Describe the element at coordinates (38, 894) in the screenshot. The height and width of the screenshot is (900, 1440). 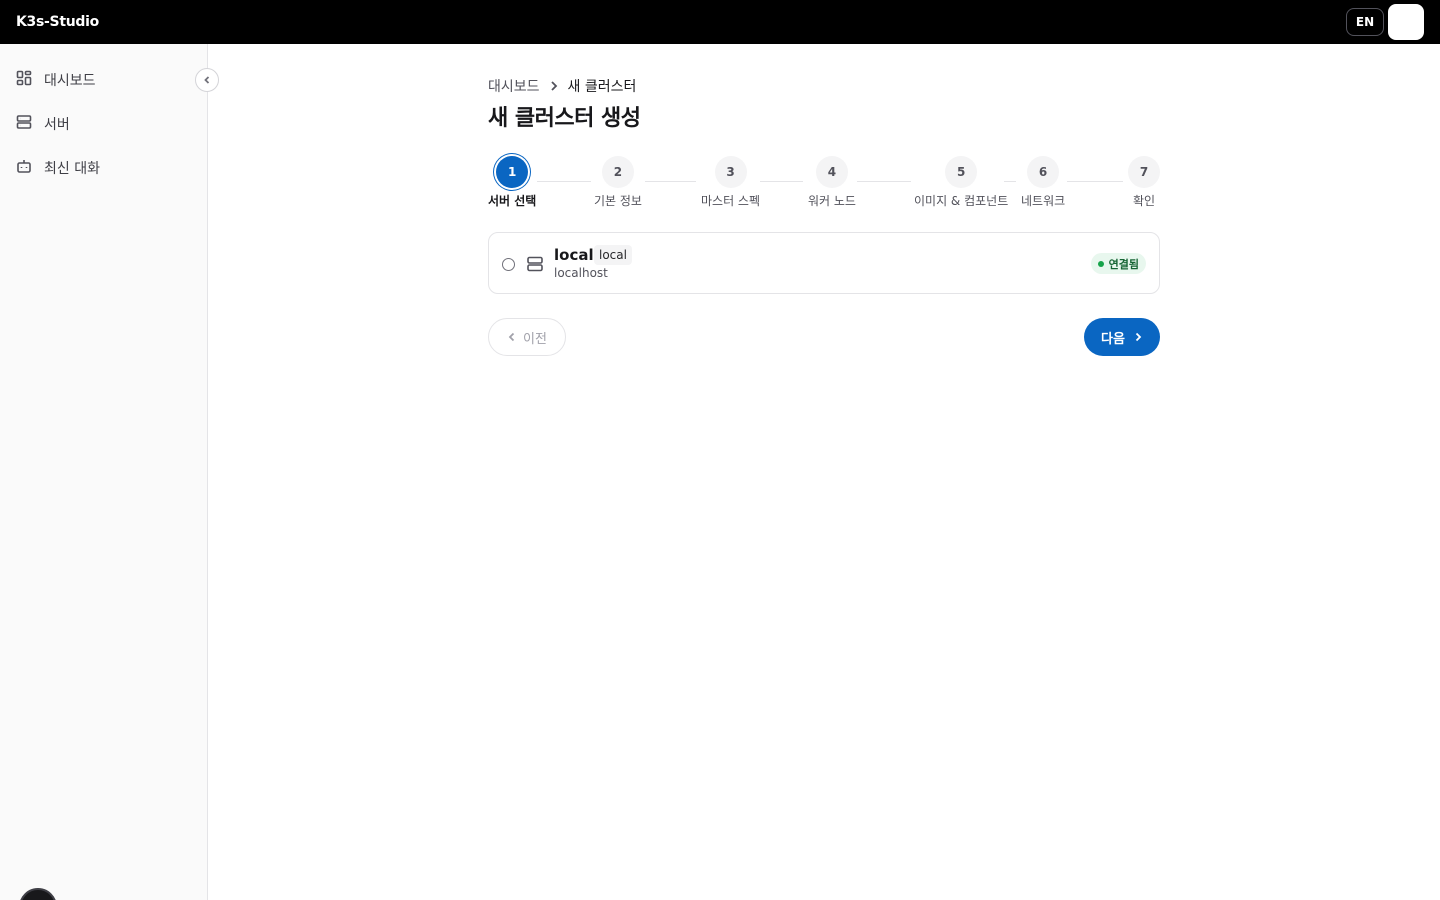
I see `avatar: N` at that location.